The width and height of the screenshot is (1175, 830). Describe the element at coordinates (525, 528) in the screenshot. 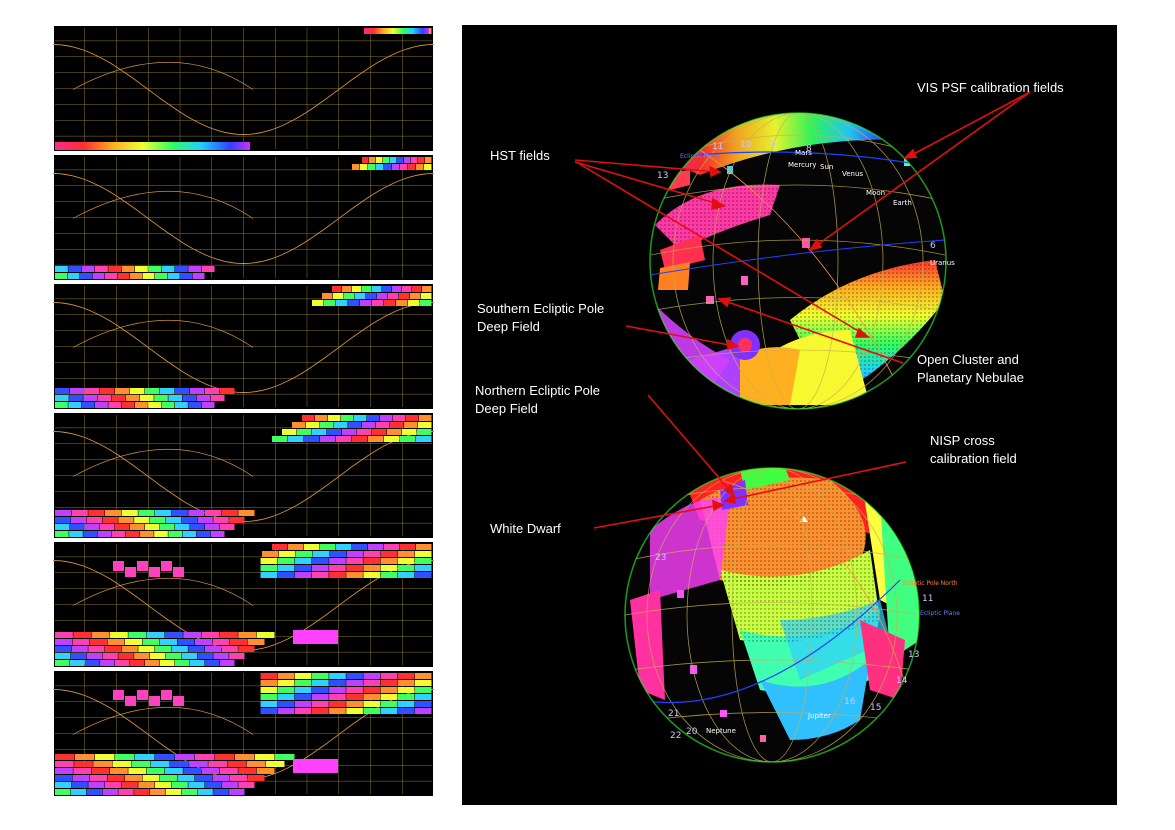

I see `label-white-dwarf: White Dwarf` at that location.